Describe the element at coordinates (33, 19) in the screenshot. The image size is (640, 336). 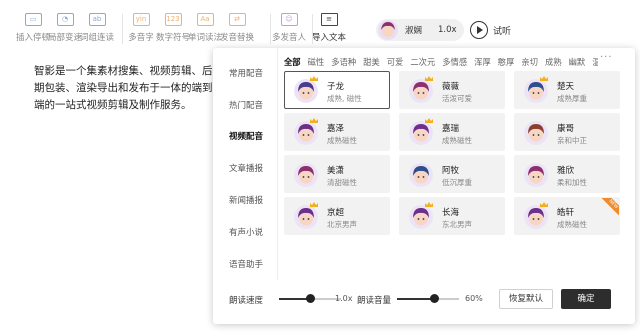
I see `pause-icon: ▭` at that location.